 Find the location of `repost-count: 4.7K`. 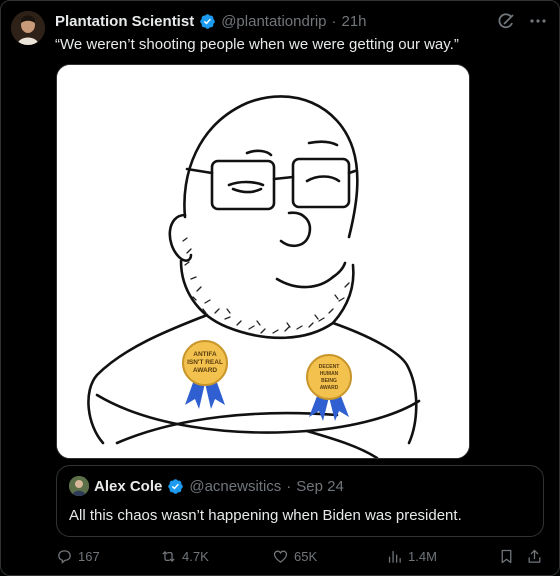

repost-count: 4.7K is located at coordinates (195, 556).